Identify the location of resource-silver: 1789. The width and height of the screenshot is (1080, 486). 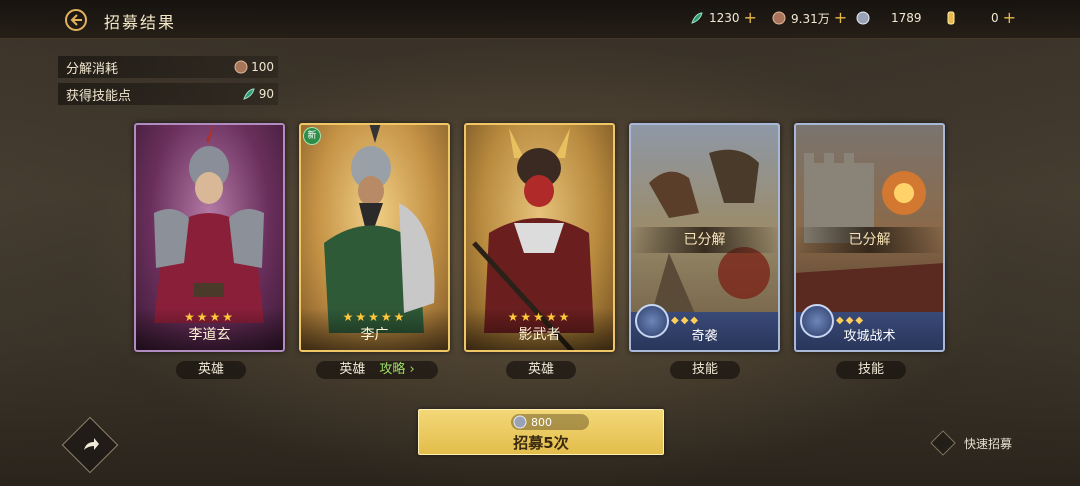
(889, 18).